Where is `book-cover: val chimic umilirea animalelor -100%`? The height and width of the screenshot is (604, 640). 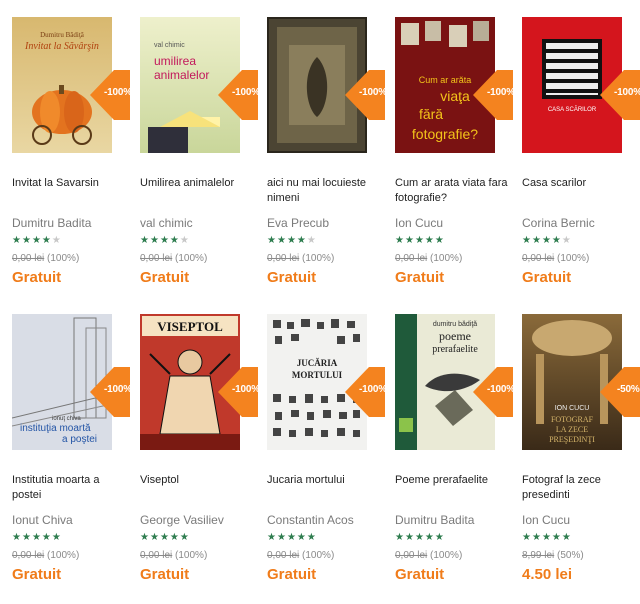 book-cover: val chimic umilirea animalelor -100% is located at coordinates (200, 88).